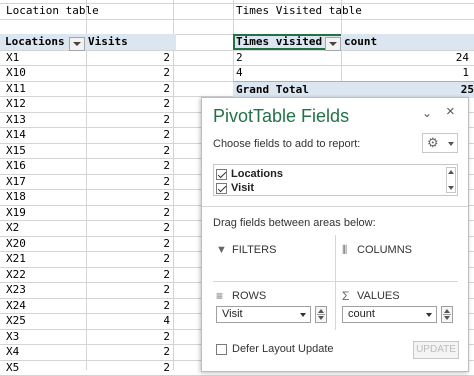  I want to click on location-name-cell: X1, so click(46, 58).